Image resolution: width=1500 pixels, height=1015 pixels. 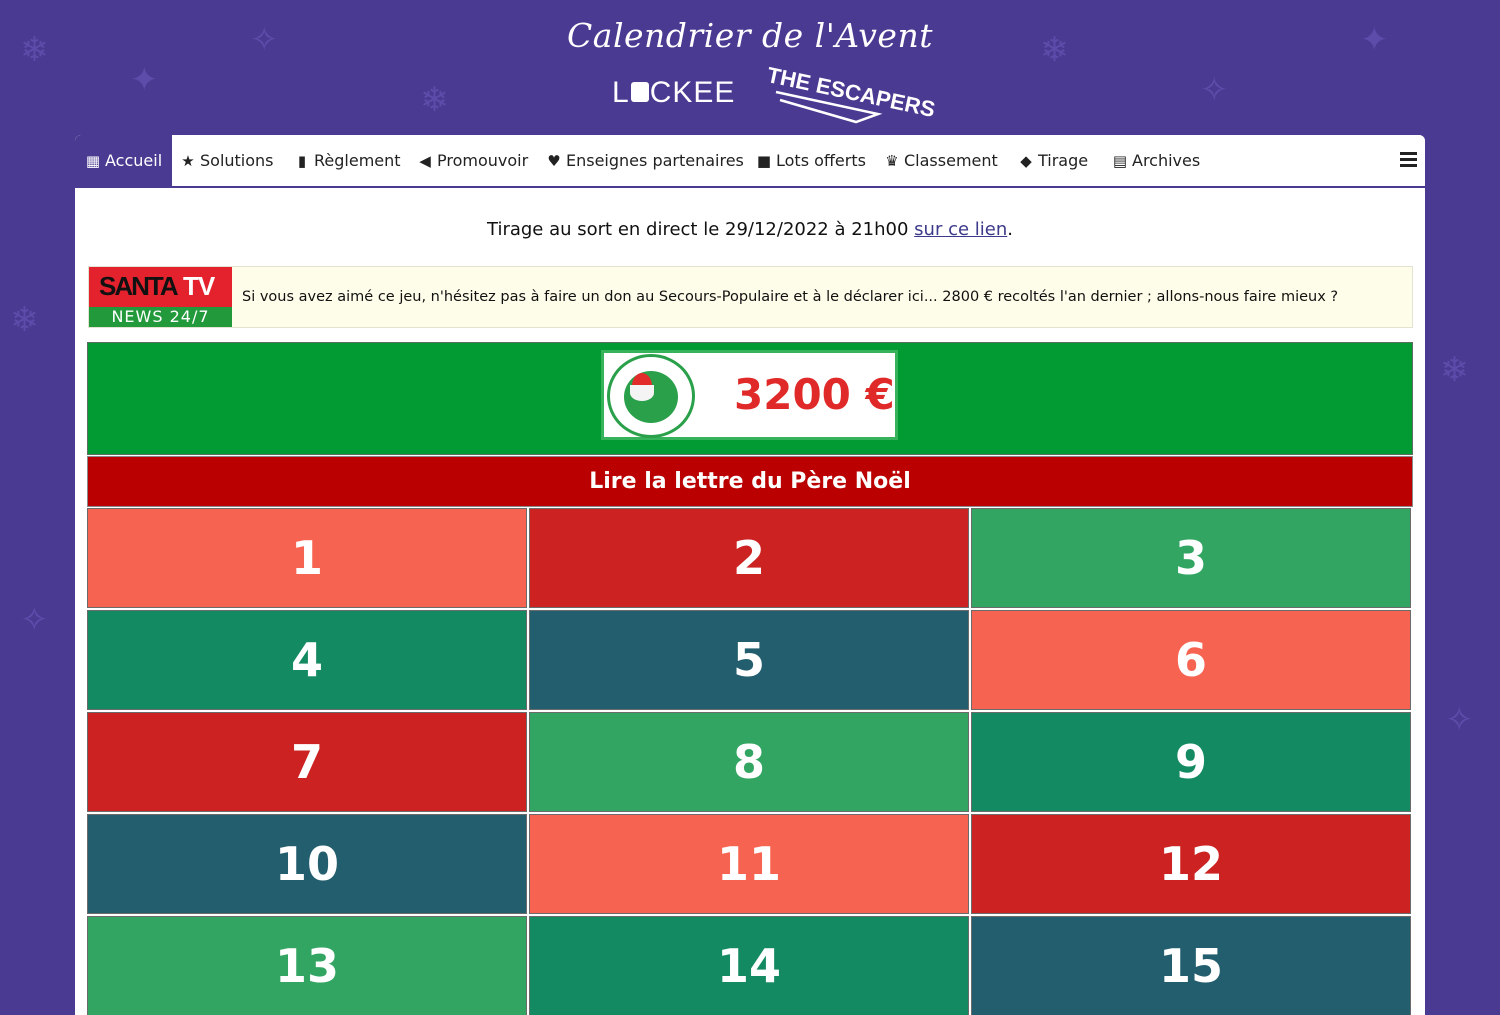 I want to click on draw-link: sur ce lien, so click(x=960, y=229).